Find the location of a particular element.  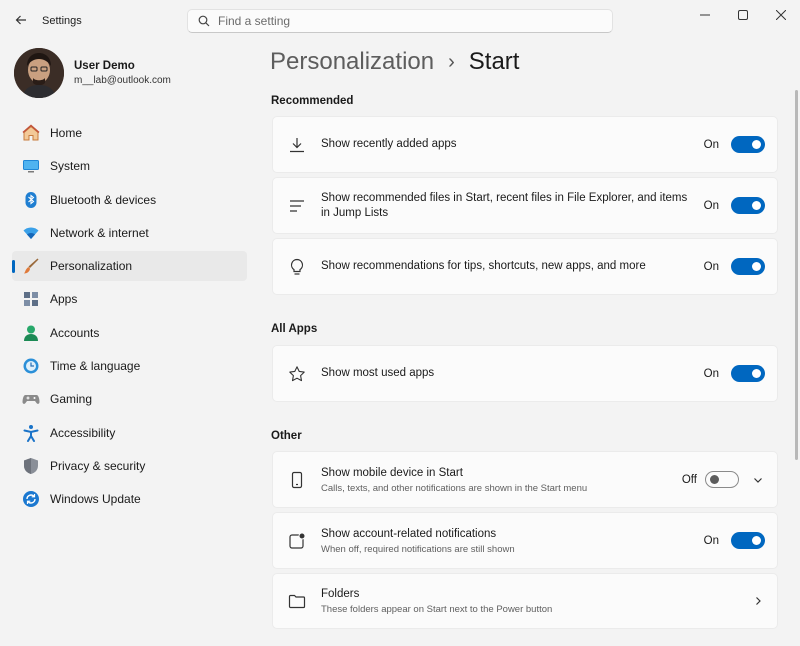

close-icon is located at coordinates (781, 15).